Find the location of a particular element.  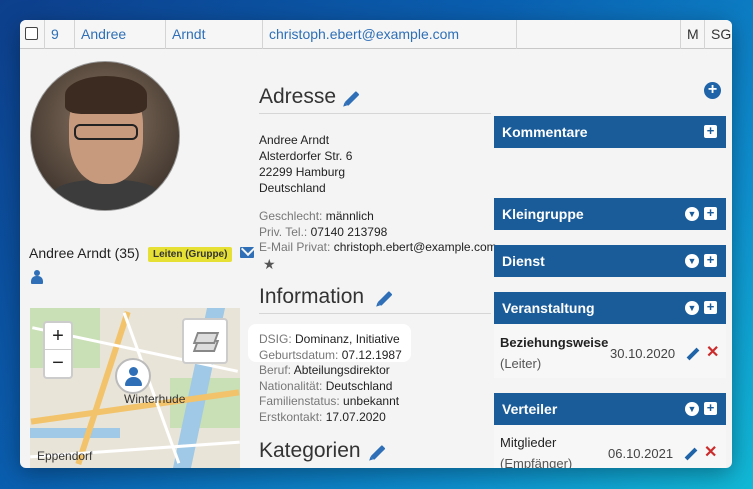

birth-row: Geburtsdatum: 07.12.1987 is located at coordinates (330, 354).